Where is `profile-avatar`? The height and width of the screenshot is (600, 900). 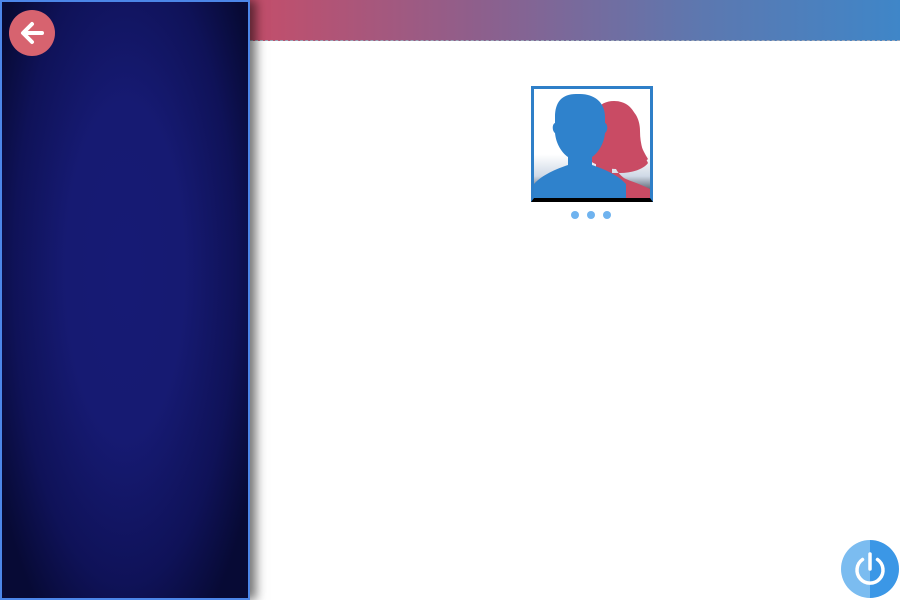
profile-avatar is located at coordinates (592, 144).